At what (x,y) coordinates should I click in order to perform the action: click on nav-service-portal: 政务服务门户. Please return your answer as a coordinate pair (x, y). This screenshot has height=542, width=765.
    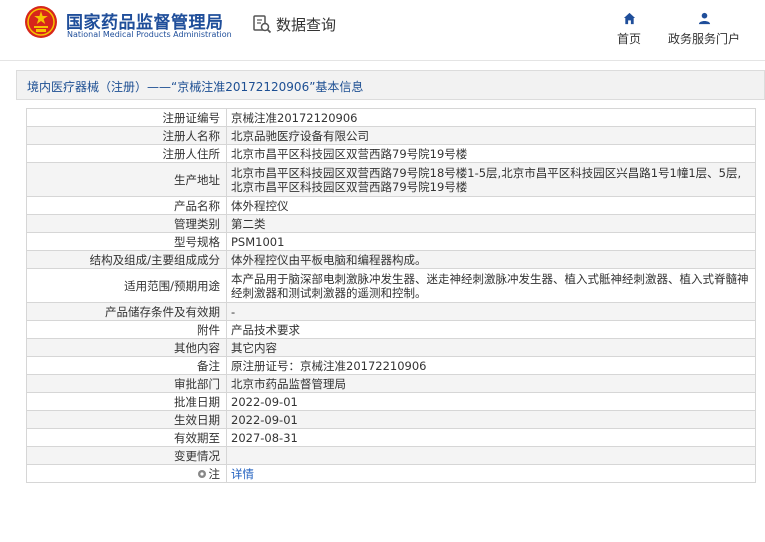
    Looking at the image, I should click on (704, 28).